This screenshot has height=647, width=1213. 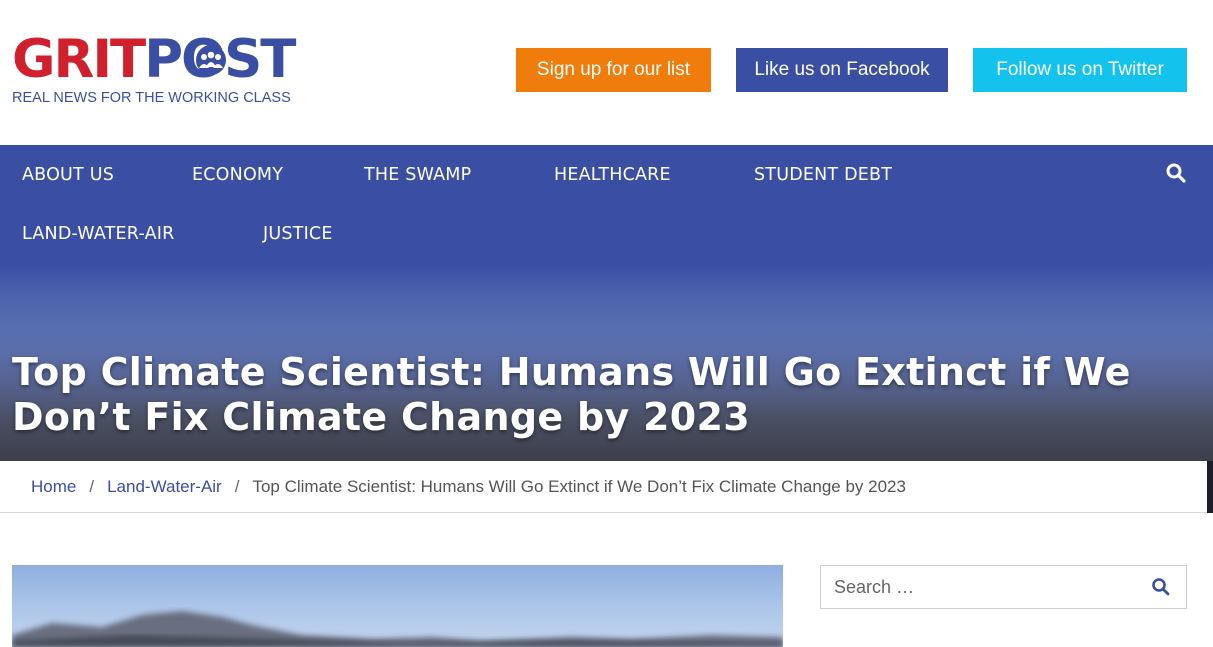 I want to click on sidebar-search-form, so click(x=1003, y=587).